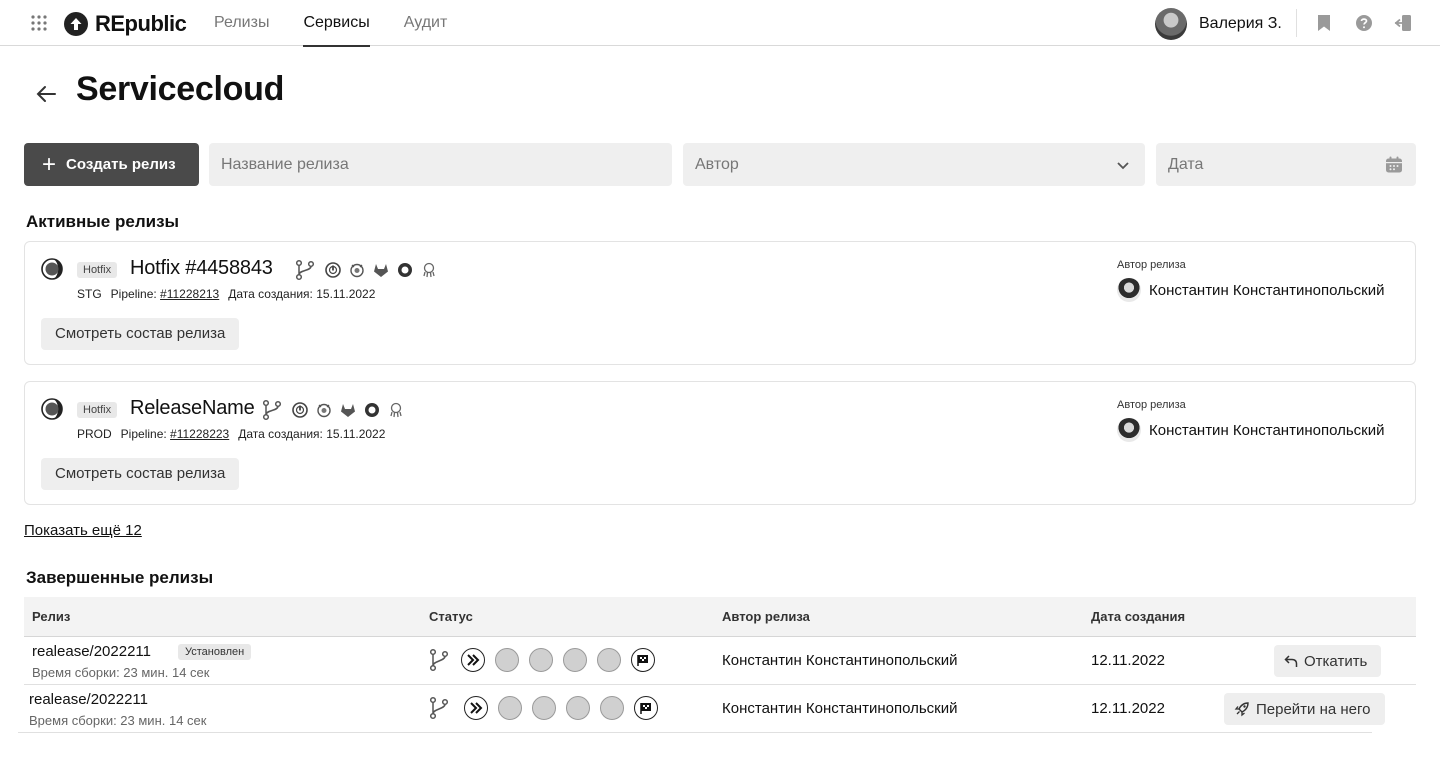 This screenshot has height=780, width=1440. I want to click on release-name: Hotfix #4458843, so click(201, 268).